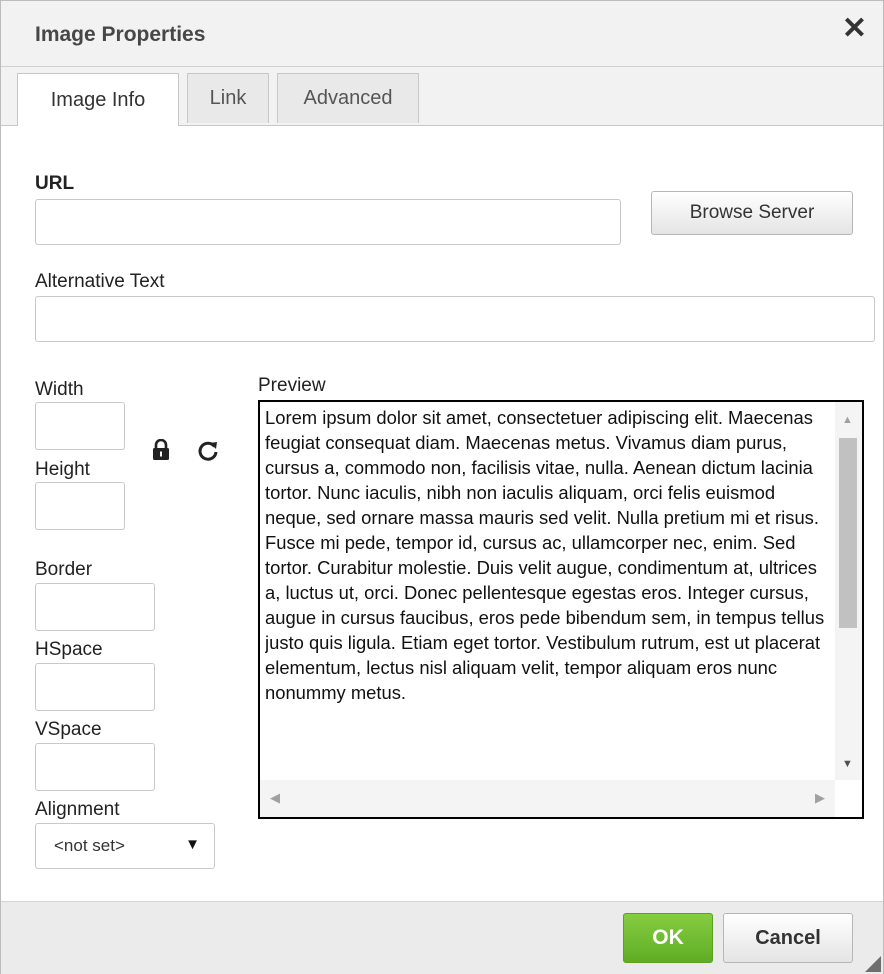 This screenshot has width=884, height=974. I want to click on border-label: Border, so click(64, 569).